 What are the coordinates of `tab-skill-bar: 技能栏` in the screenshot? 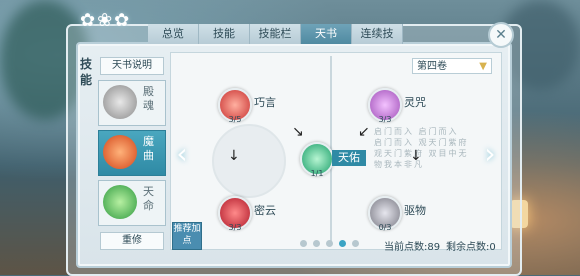 It's located at (275, 34).